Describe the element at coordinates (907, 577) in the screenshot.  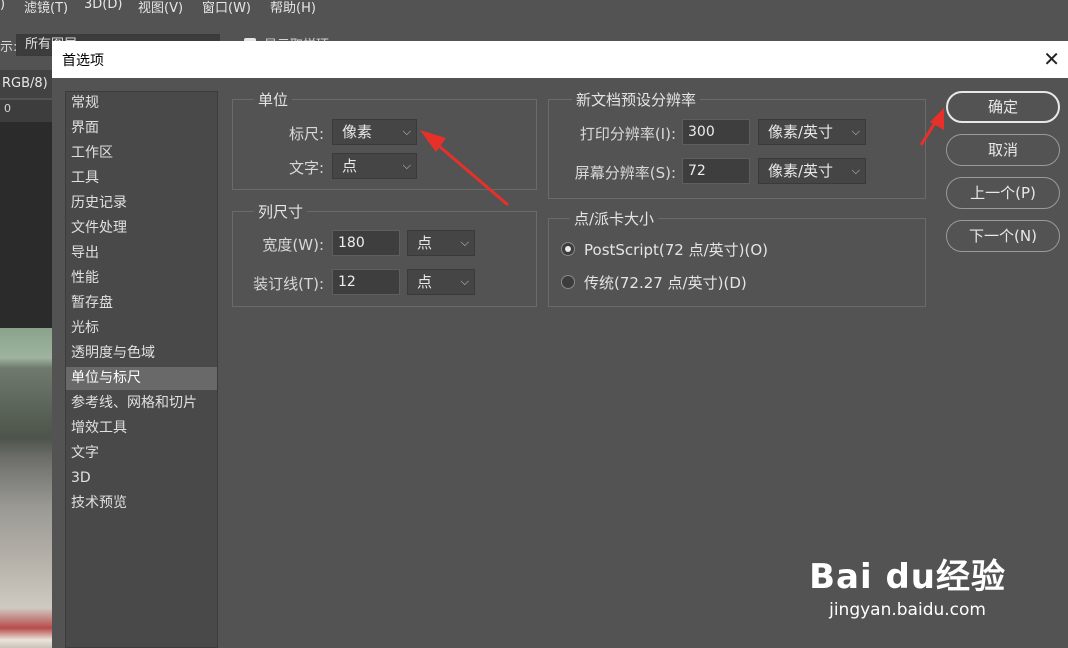
I see `watermark-logo: Bai du经验` at that location.